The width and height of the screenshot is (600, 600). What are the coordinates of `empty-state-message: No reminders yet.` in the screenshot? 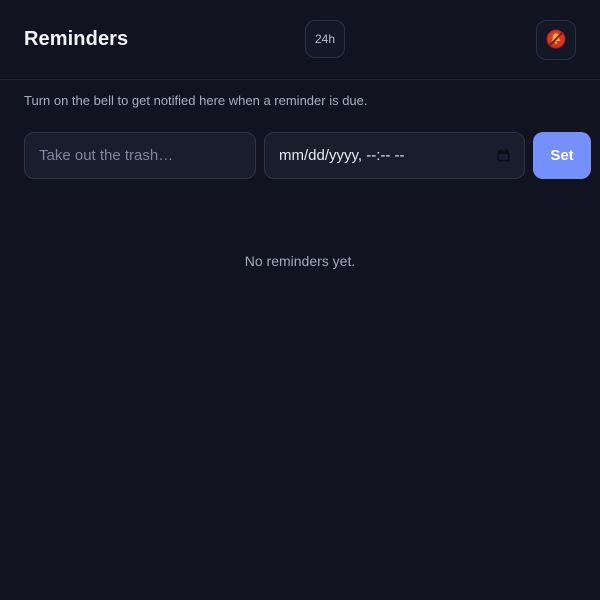 It's located at (300, 261).